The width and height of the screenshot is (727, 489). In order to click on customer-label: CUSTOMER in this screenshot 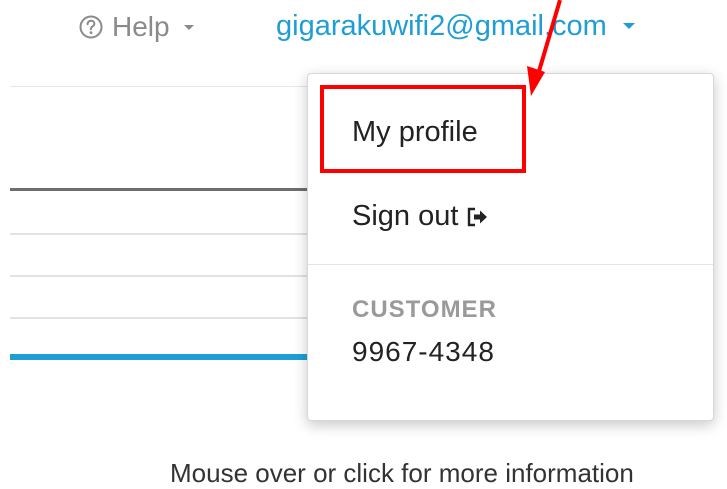, I will do `click(424, 309)`.